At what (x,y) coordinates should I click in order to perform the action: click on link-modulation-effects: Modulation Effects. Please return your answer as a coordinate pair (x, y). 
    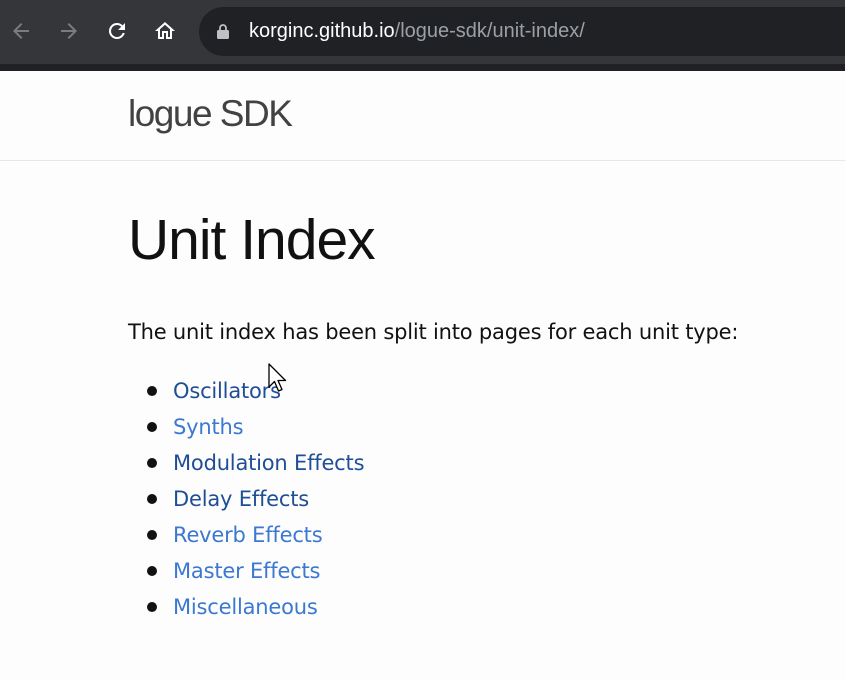
    Looking at the image, I should click on (269, 463).